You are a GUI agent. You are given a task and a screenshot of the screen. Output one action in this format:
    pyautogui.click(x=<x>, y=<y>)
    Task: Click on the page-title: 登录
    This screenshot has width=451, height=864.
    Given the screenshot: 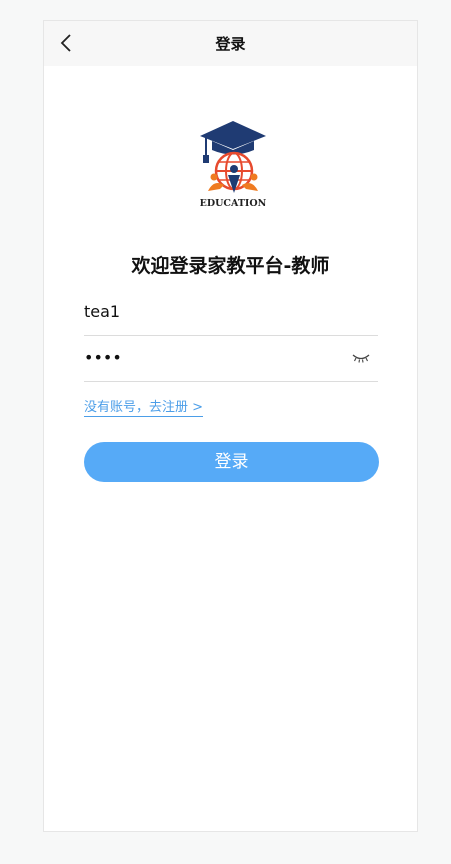 What is the action you would take?
    pyautogui.click(x=230, y=44)
    